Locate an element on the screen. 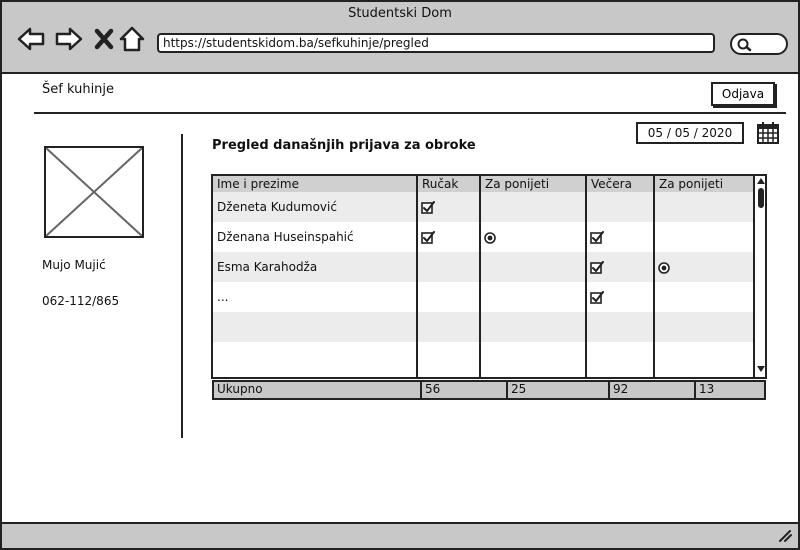 The width and height of the screenshot is (800, 550). total-lunch-takeaway: 25 is located at coordinates (519, 389).